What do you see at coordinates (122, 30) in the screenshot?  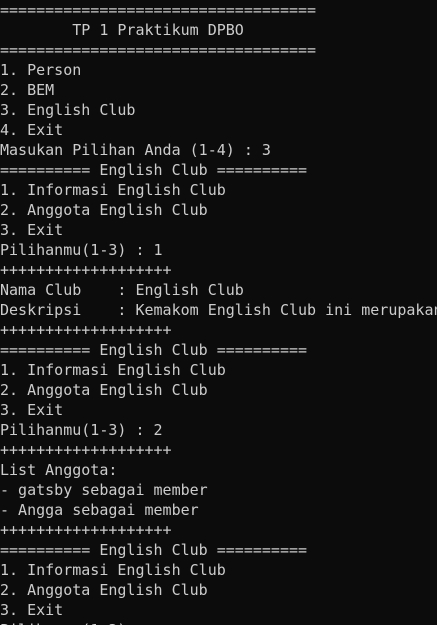 I see `console-line: TP 1 Praktikum DPBO` at bounding box center [122, 30].